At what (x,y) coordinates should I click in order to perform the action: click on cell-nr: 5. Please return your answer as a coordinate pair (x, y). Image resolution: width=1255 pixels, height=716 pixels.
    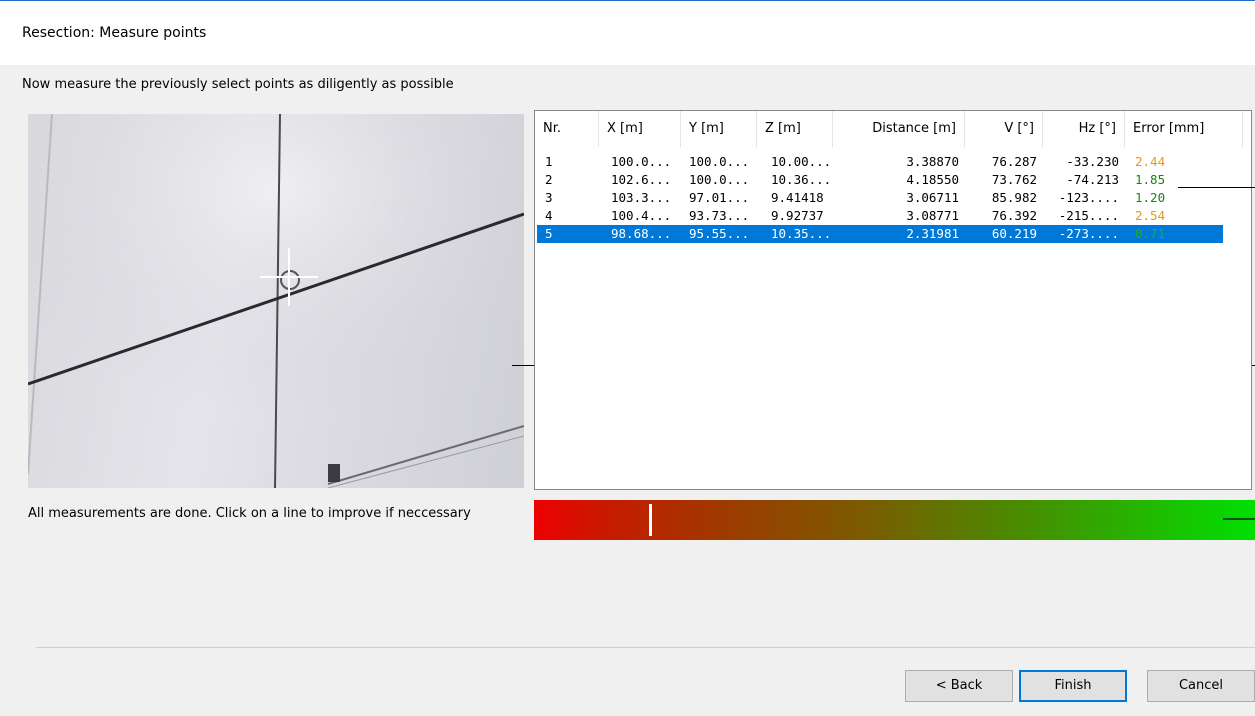
    Looking at the image, I should click on (549, 233).